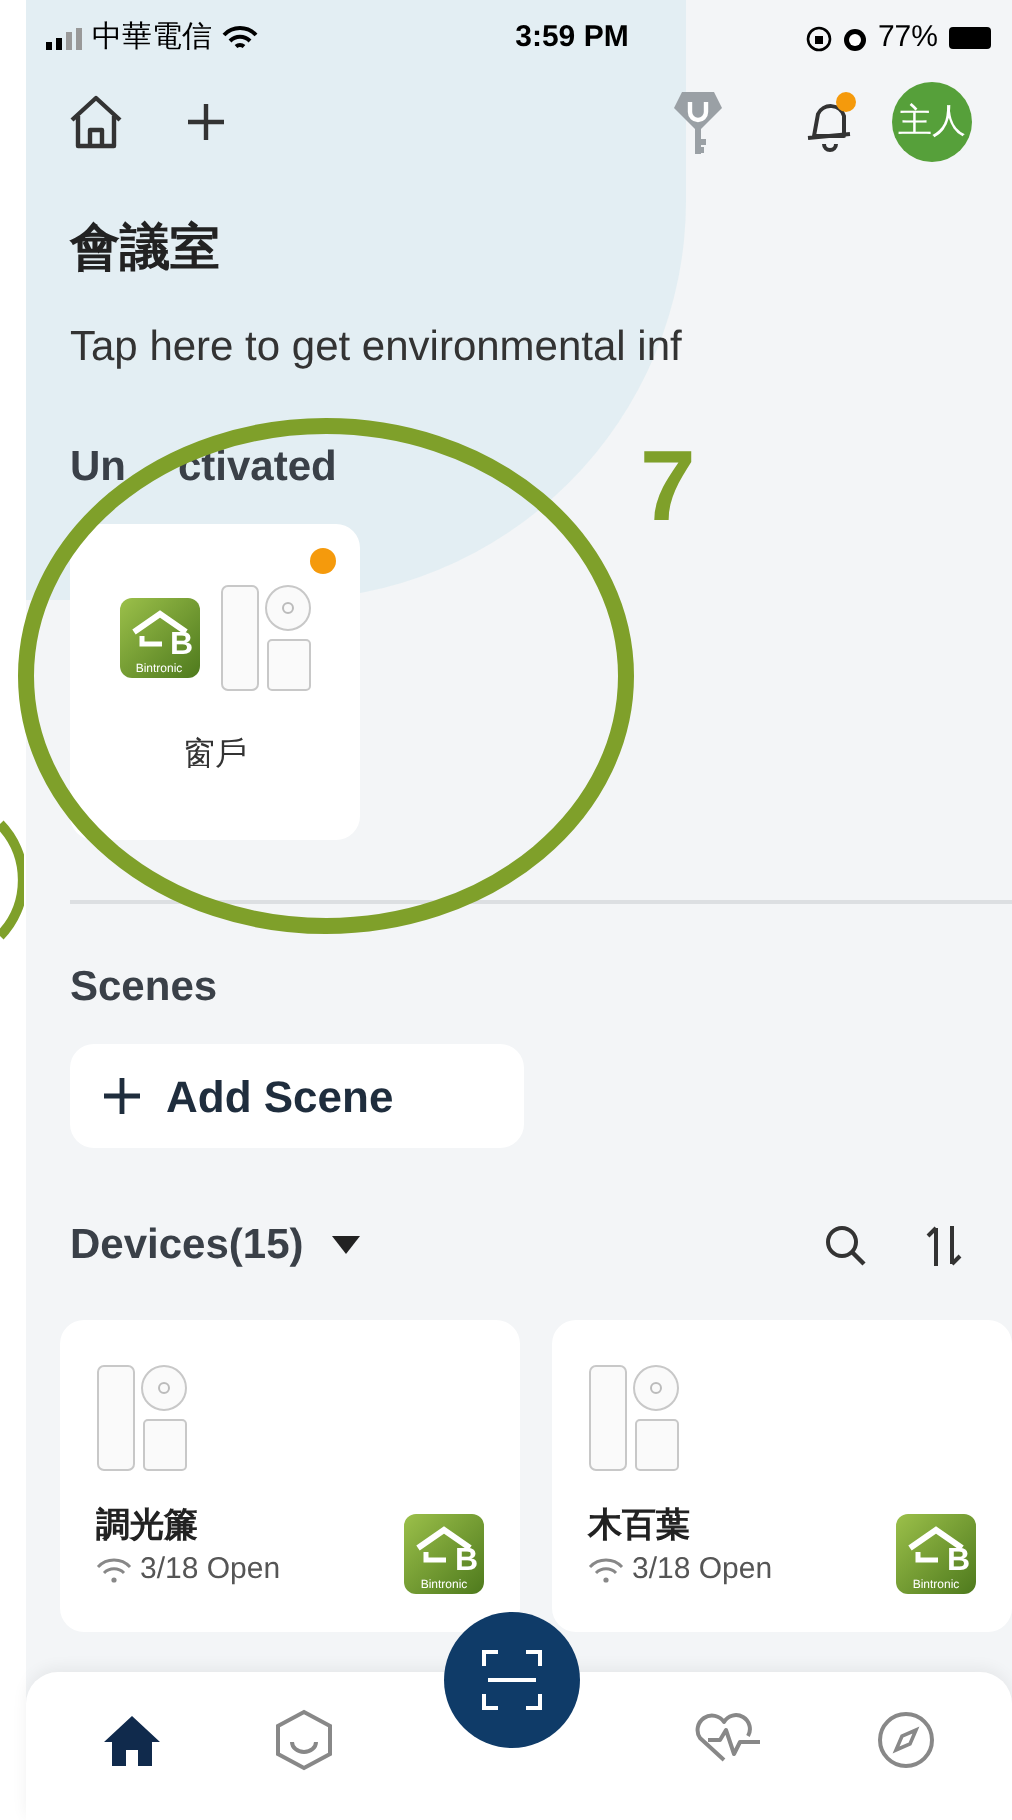 The width and height of the screenshot is (1012, 1820). What do you see at coordinates (145, 988) in the screenshot?
I see `section-heading: Scenes` at bounding box center [145, 988].